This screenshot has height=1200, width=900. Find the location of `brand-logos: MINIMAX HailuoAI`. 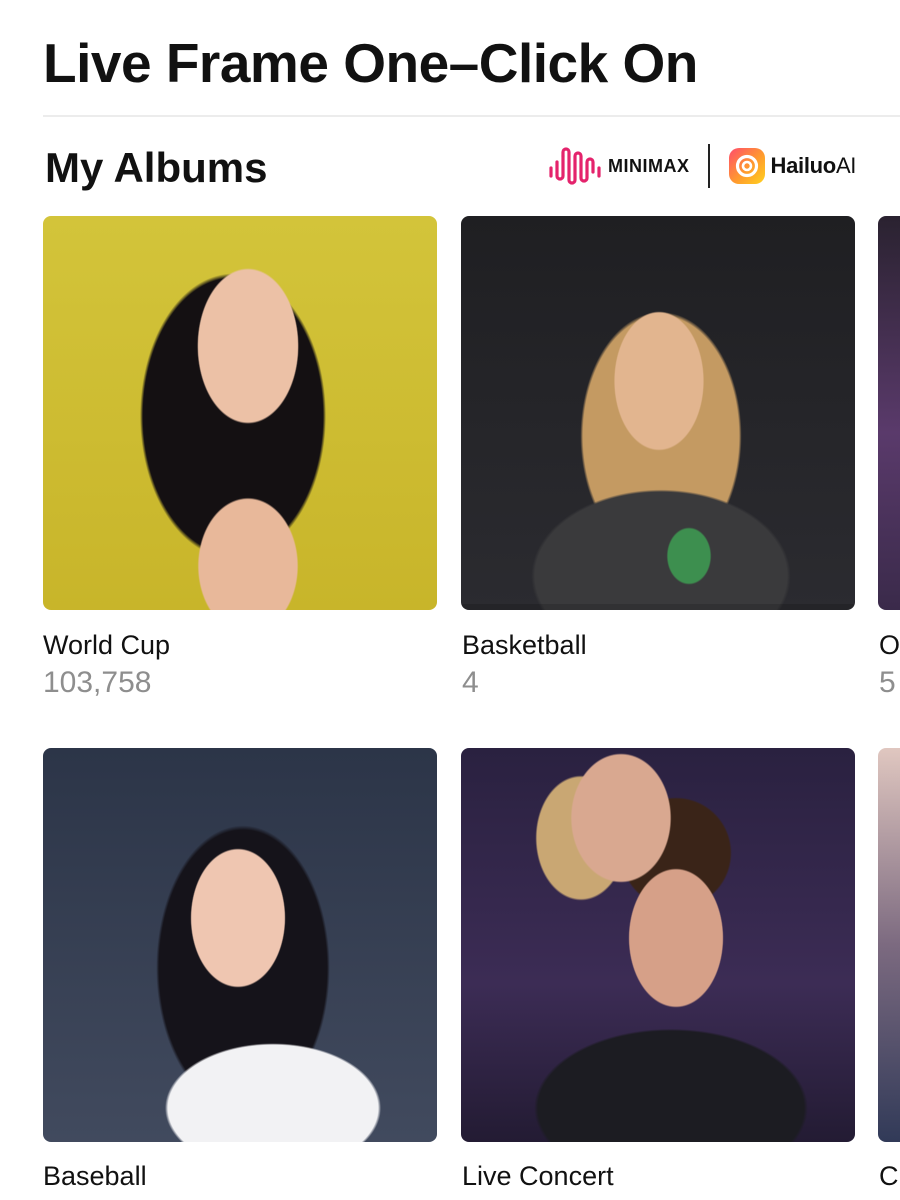

brand-logos: MINIMAX HailuoAI is located at coordinates (702, 166).